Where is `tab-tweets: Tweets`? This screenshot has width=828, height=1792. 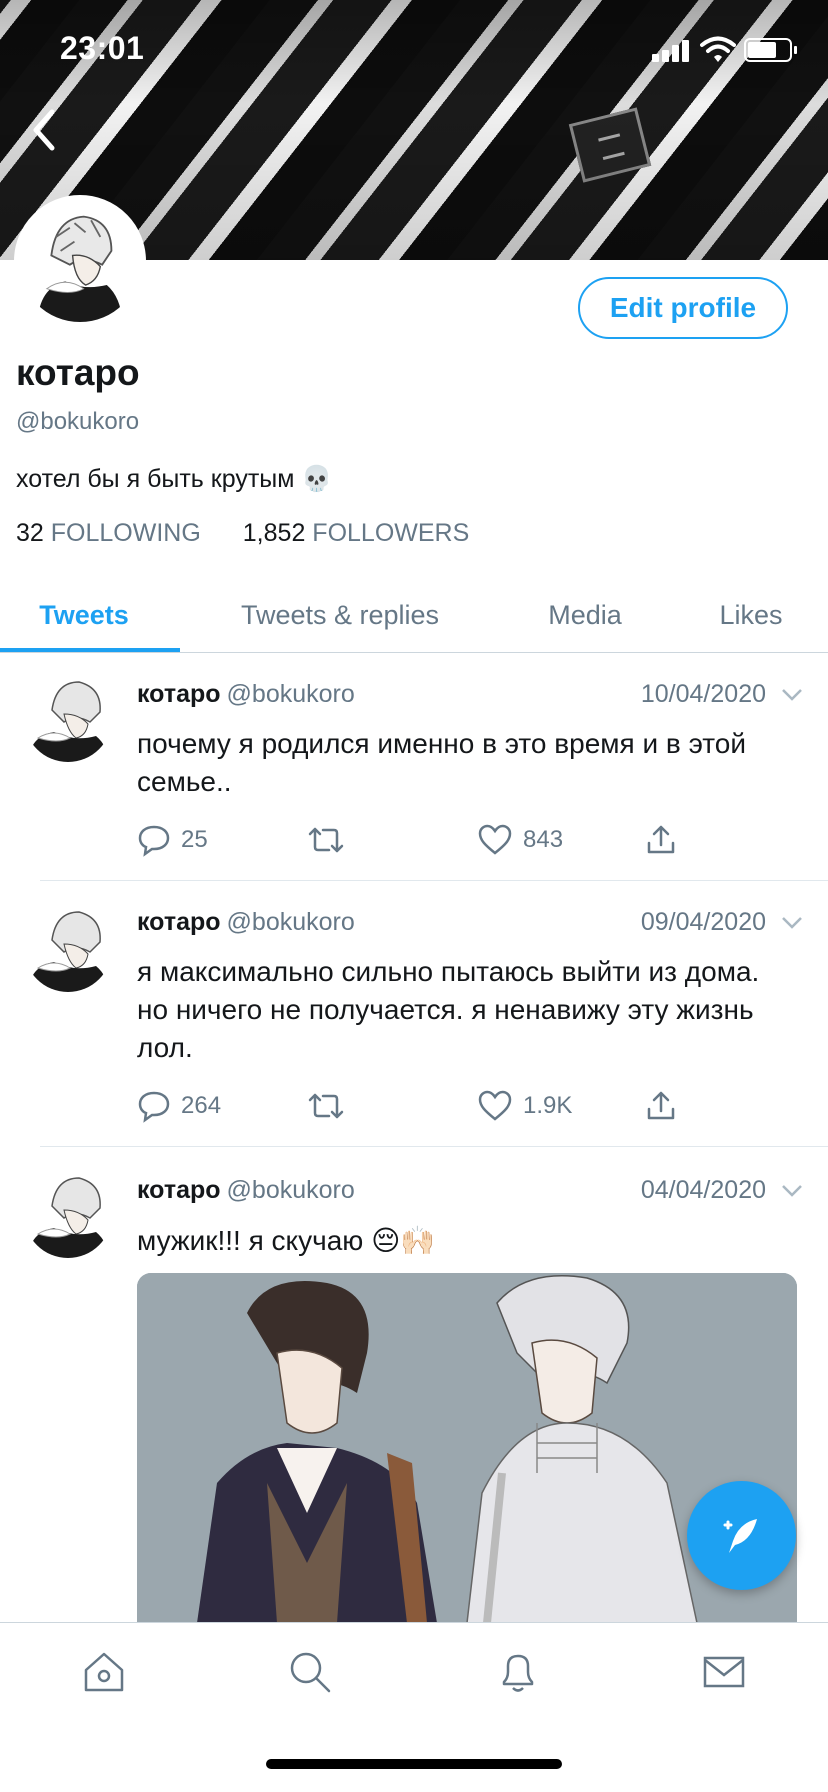 tab-tweets: Tweets is located at coordinates (84, 615).